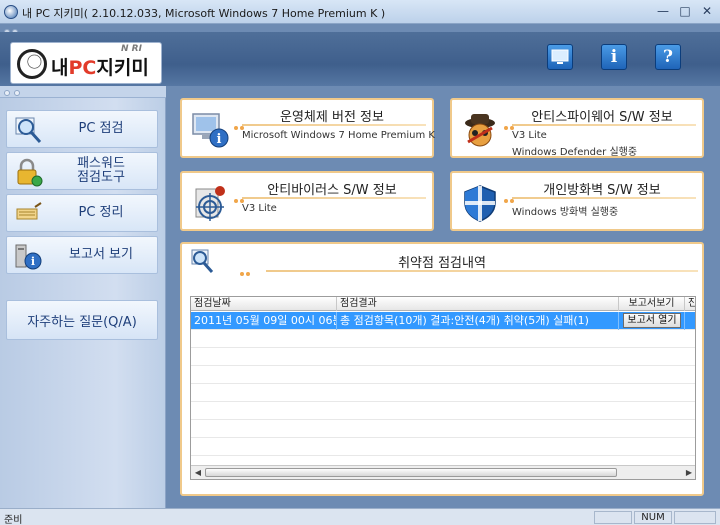 The width and height of the screenshot is (720, 525). What do you see at coordinates (13, 520) in the screenshot?
I see `status-text: 준비` at bounding box center [13, 520].